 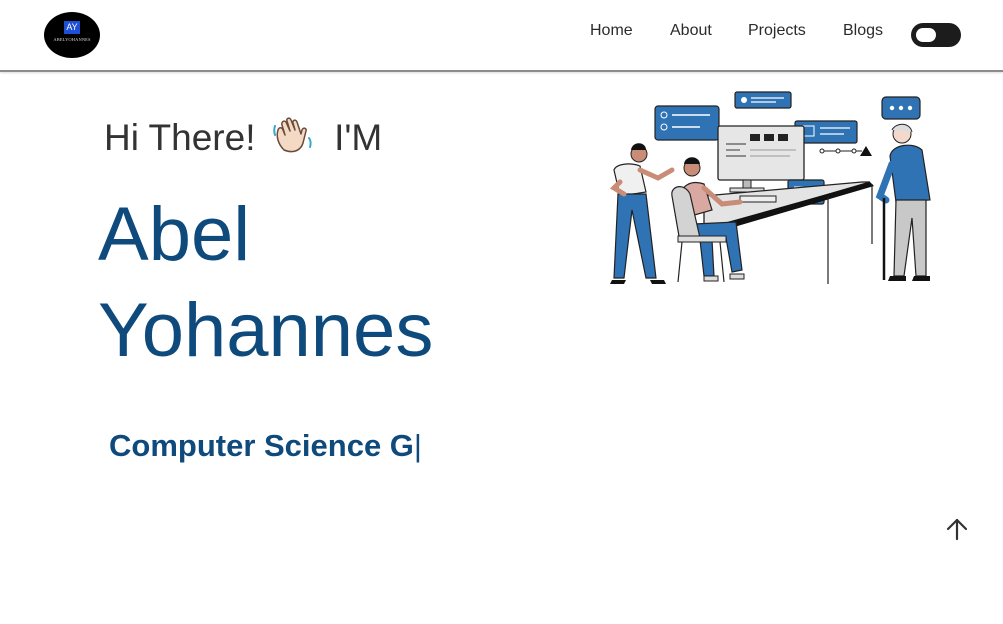 I want to click on name-last: Yohannes, so click(x=266, y=330).